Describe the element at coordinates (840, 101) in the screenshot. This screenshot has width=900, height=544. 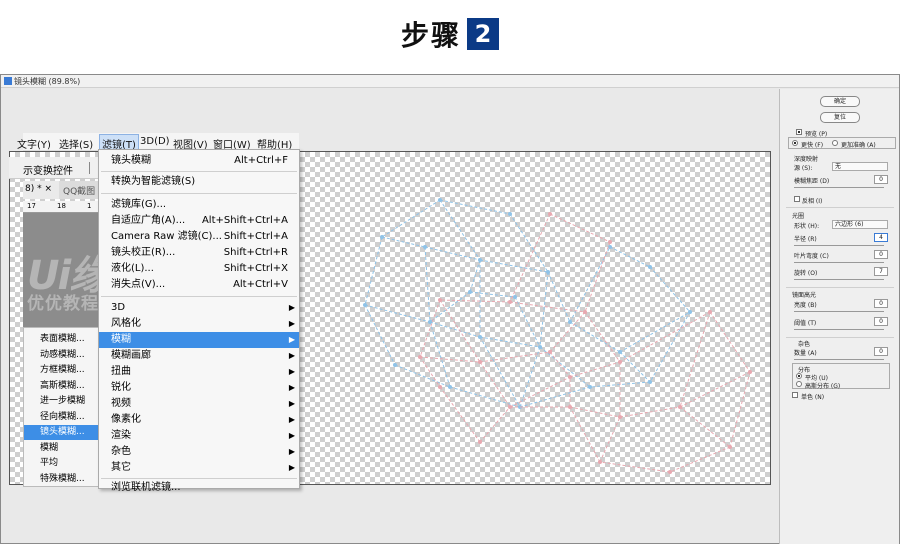
I see `ok-button: 确定` at that location.